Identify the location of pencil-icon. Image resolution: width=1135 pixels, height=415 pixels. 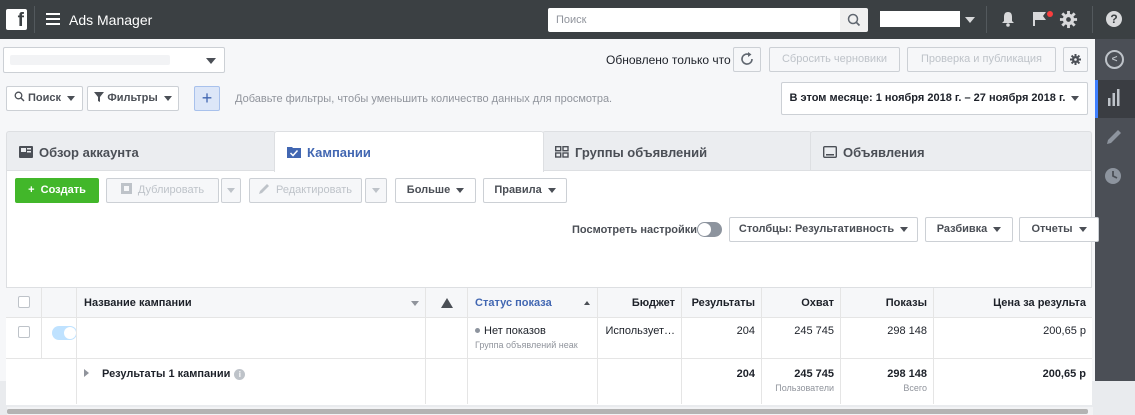
(1114, 137).